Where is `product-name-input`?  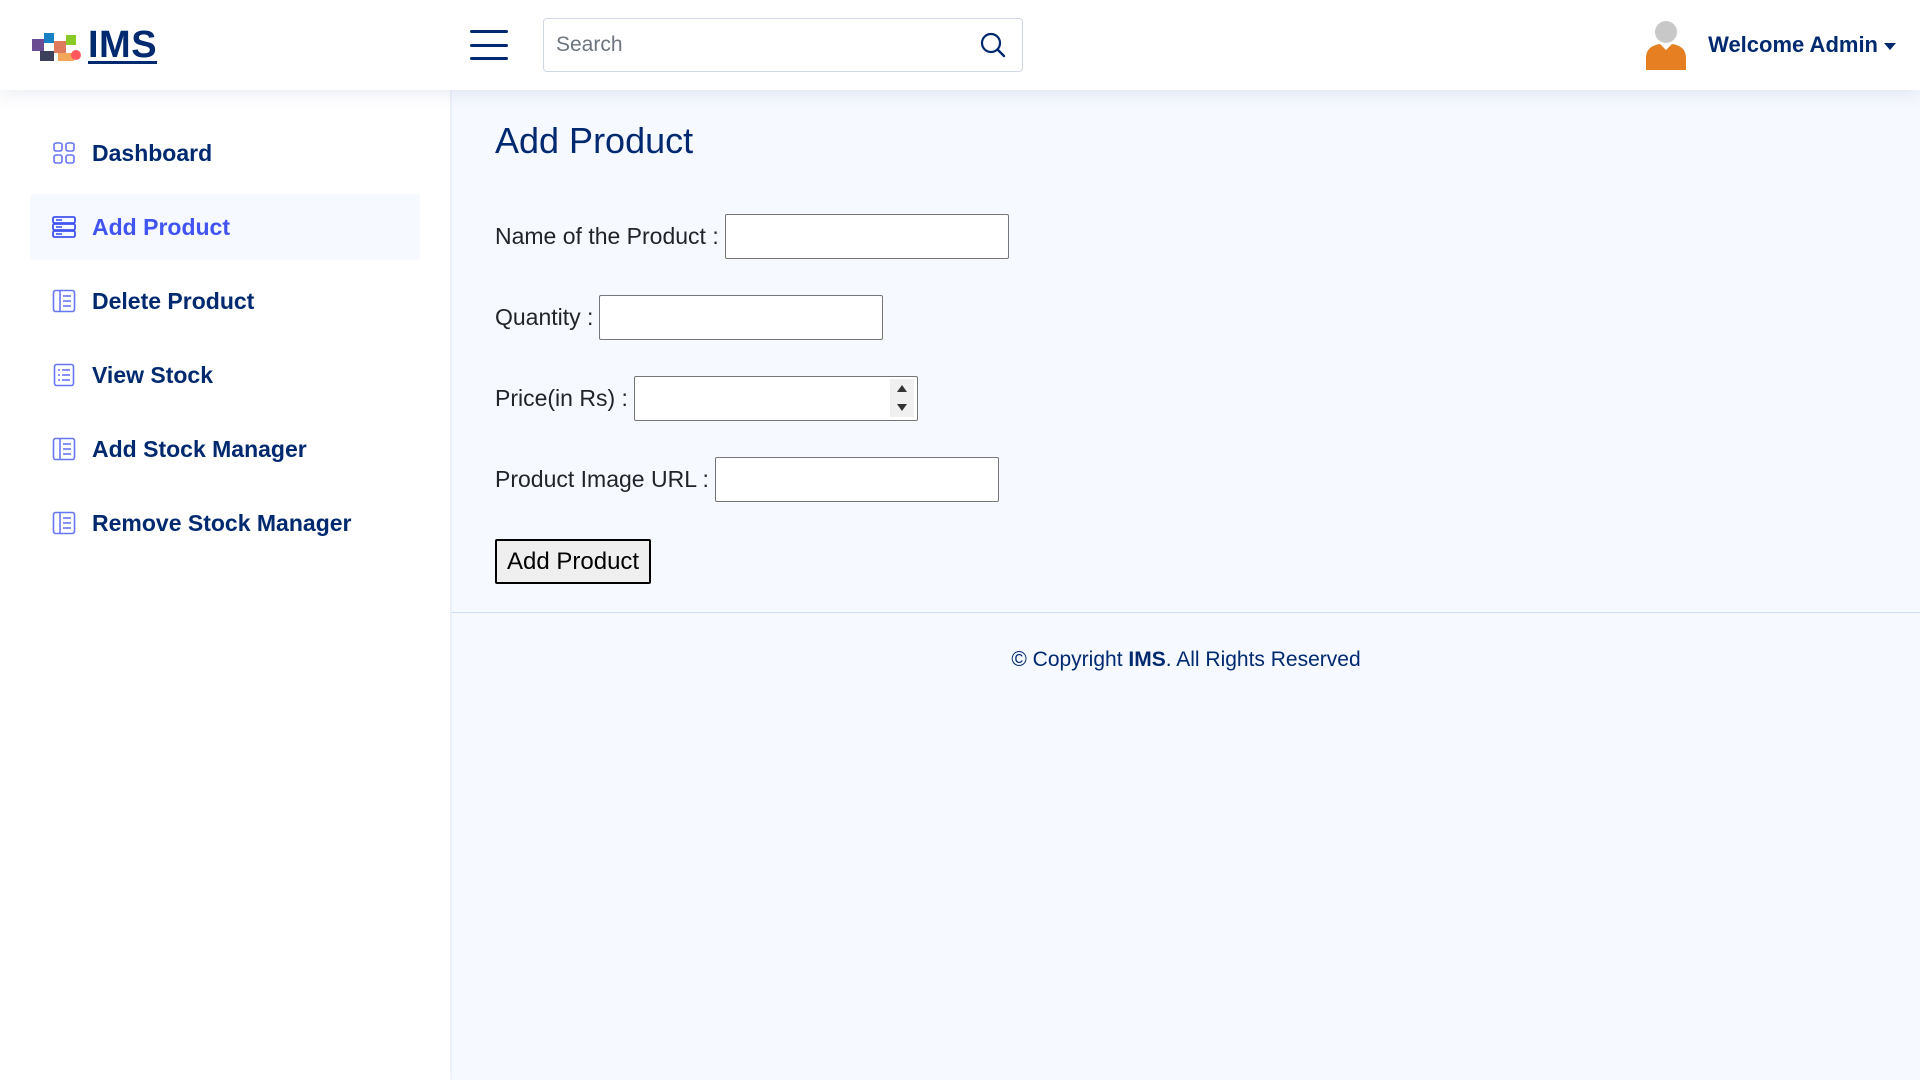
product-name-input is located at coordinates (866, 236).